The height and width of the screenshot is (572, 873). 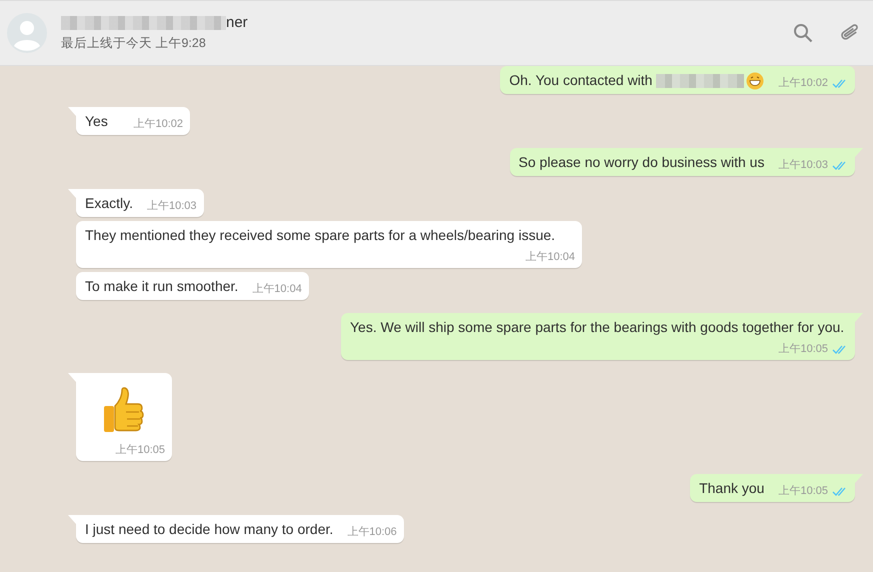 What do you see at coordinates (580, 80) in the screenshot?
I see `message-text: Oh. You contacted with` at bounding box center [580, 80].